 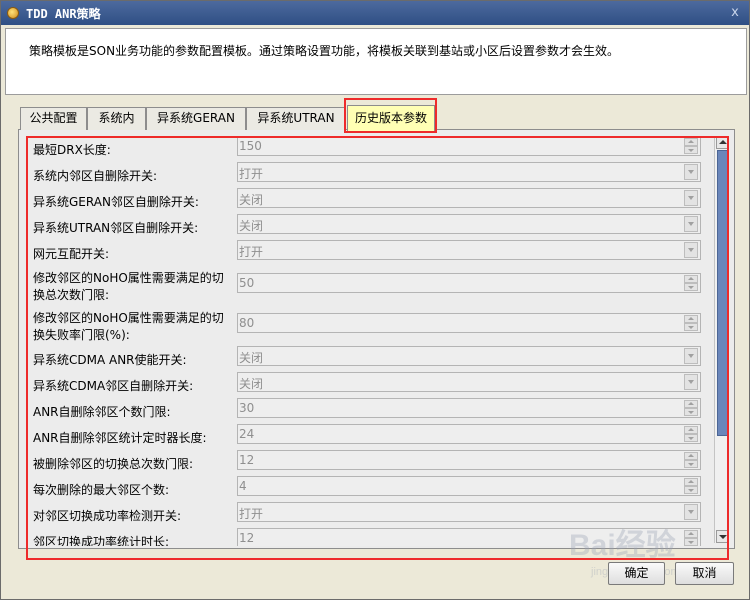 I want to click on cancel-button: 取消, so click(x=704, y=573).